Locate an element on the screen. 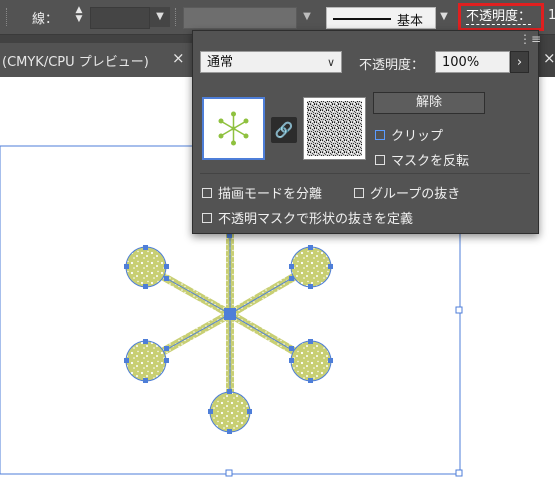  mask-thumbnail is located at coordinates (334, 128).